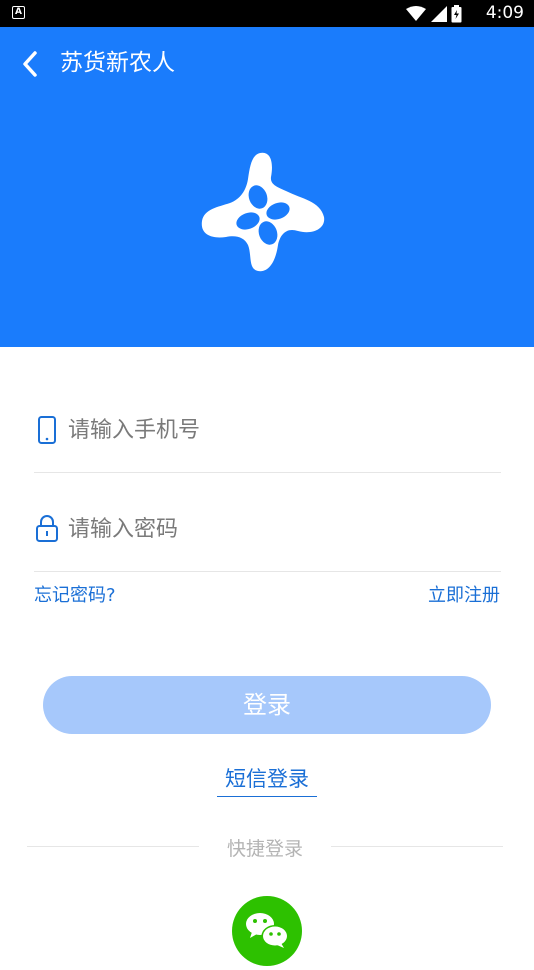  Describe the element at coordinates (278, 430) in the screenshot. I see `phone-input` at that location.